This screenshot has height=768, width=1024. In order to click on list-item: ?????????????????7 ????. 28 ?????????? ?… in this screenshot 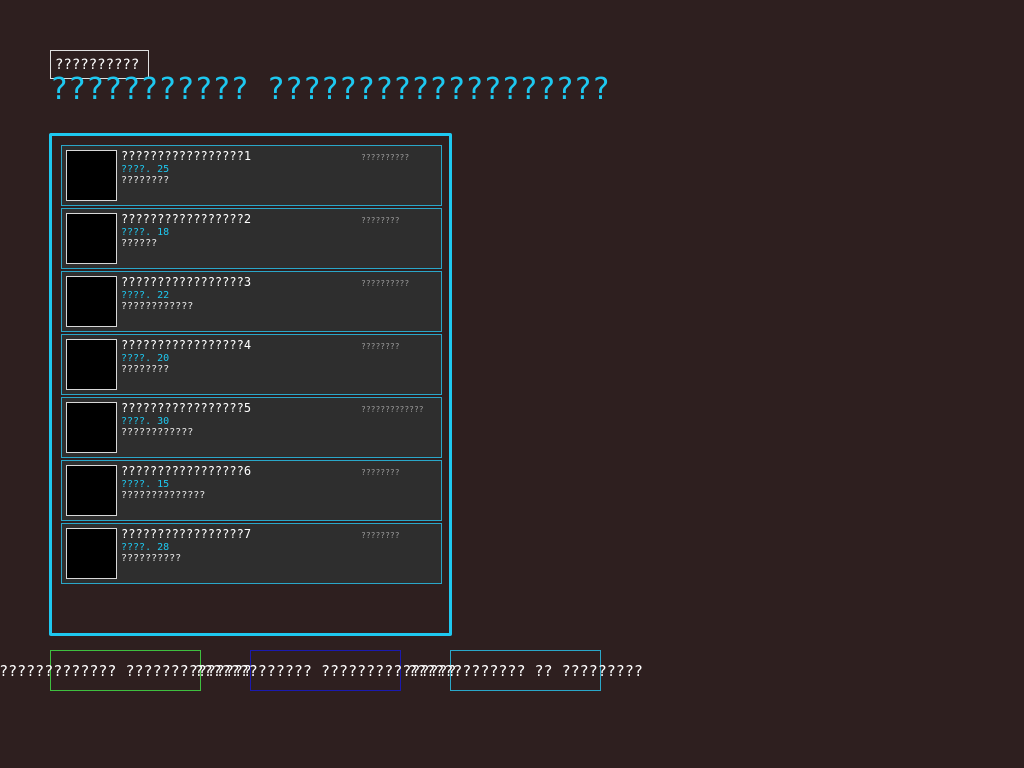, I will do `click(251, 553)`.